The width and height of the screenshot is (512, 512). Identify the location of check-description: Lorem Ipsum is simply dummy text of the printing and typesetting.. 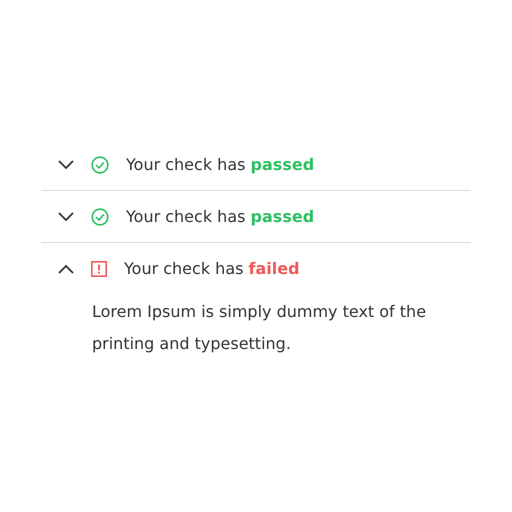
(260, 328).